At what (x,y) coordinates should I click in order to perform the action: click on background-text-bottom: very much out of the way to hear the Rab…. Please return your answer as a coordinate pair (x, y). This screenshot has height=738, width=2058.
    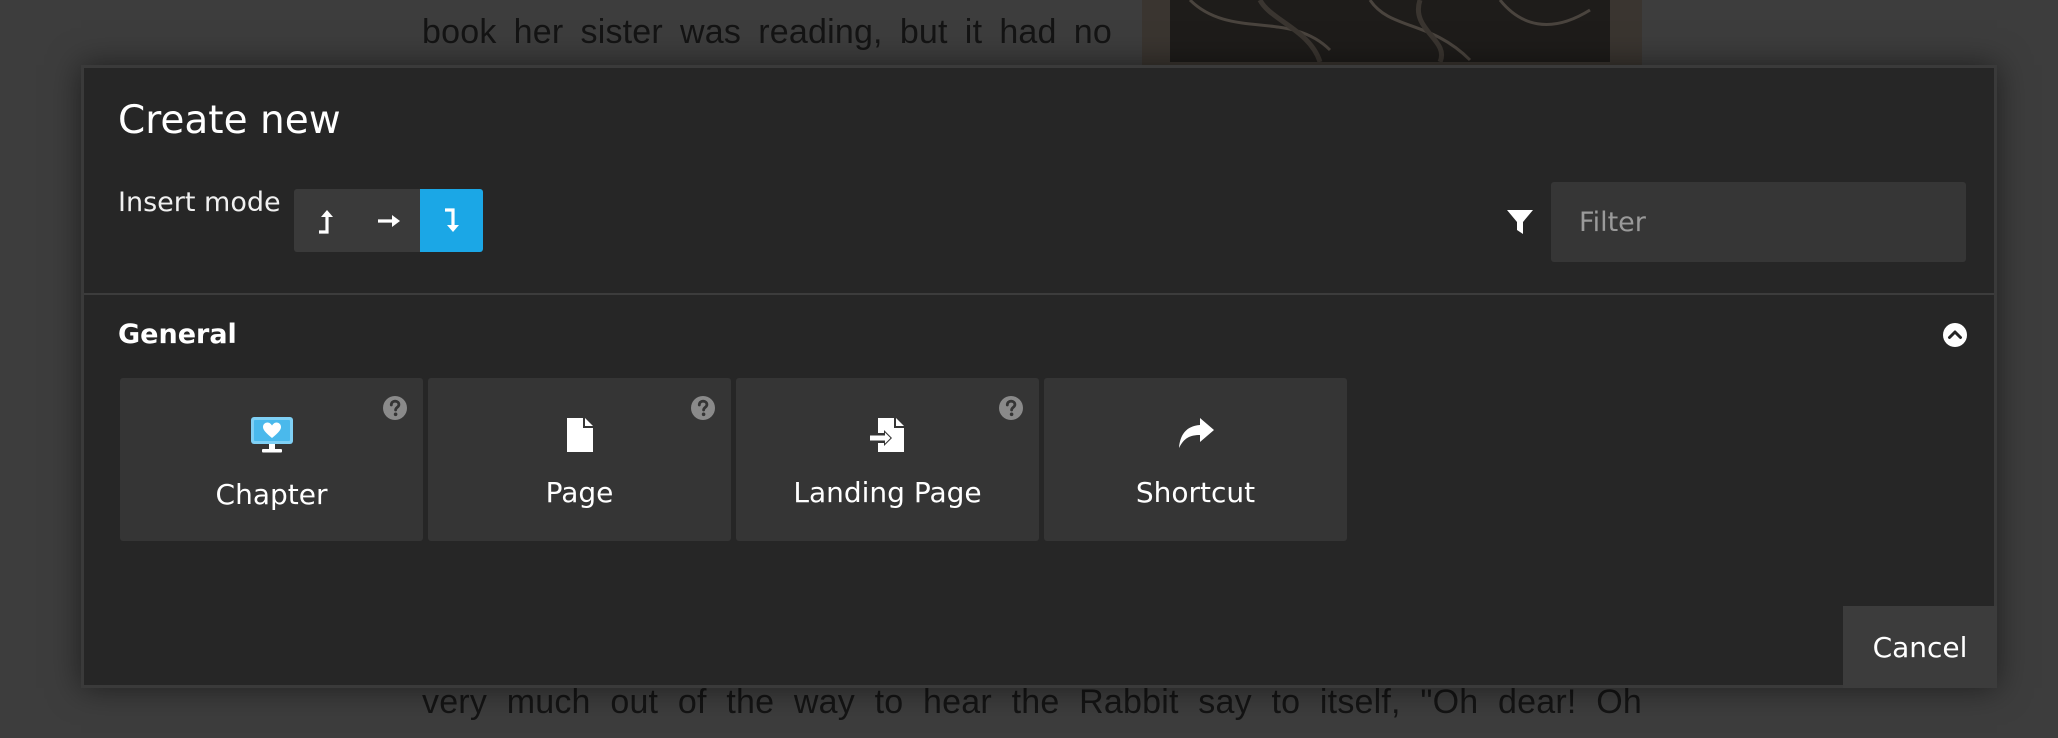
    Looking at the image, I should click on (1032, 702).